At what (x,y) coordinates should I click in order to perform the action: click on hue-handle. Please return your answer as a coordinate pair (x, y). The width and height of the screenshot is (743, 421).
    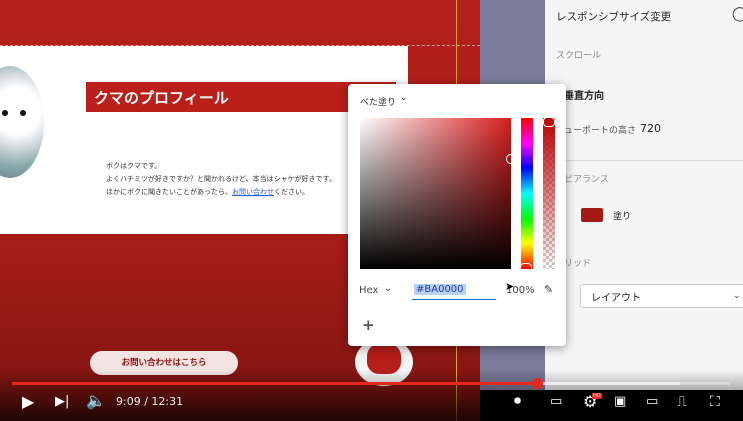
    Looking at the image, I should click on (526, 268).